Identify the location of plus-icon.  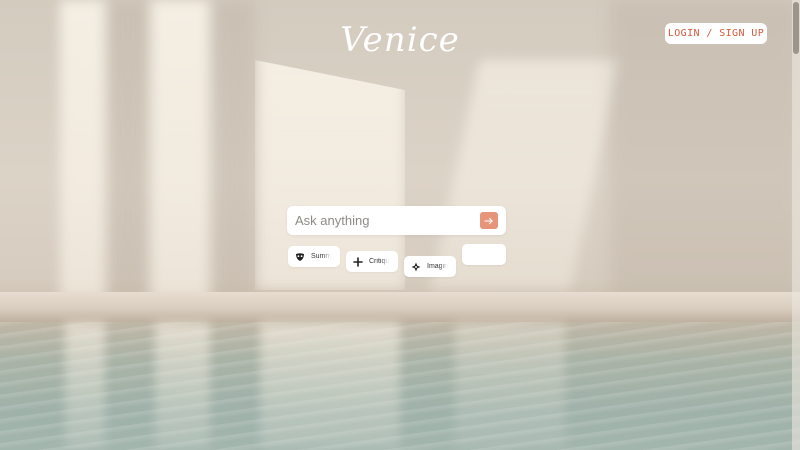
(358, 262).